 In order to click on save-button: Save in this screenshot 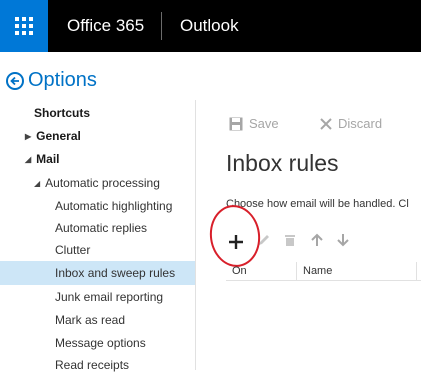, I will do `click(254, 123)`.